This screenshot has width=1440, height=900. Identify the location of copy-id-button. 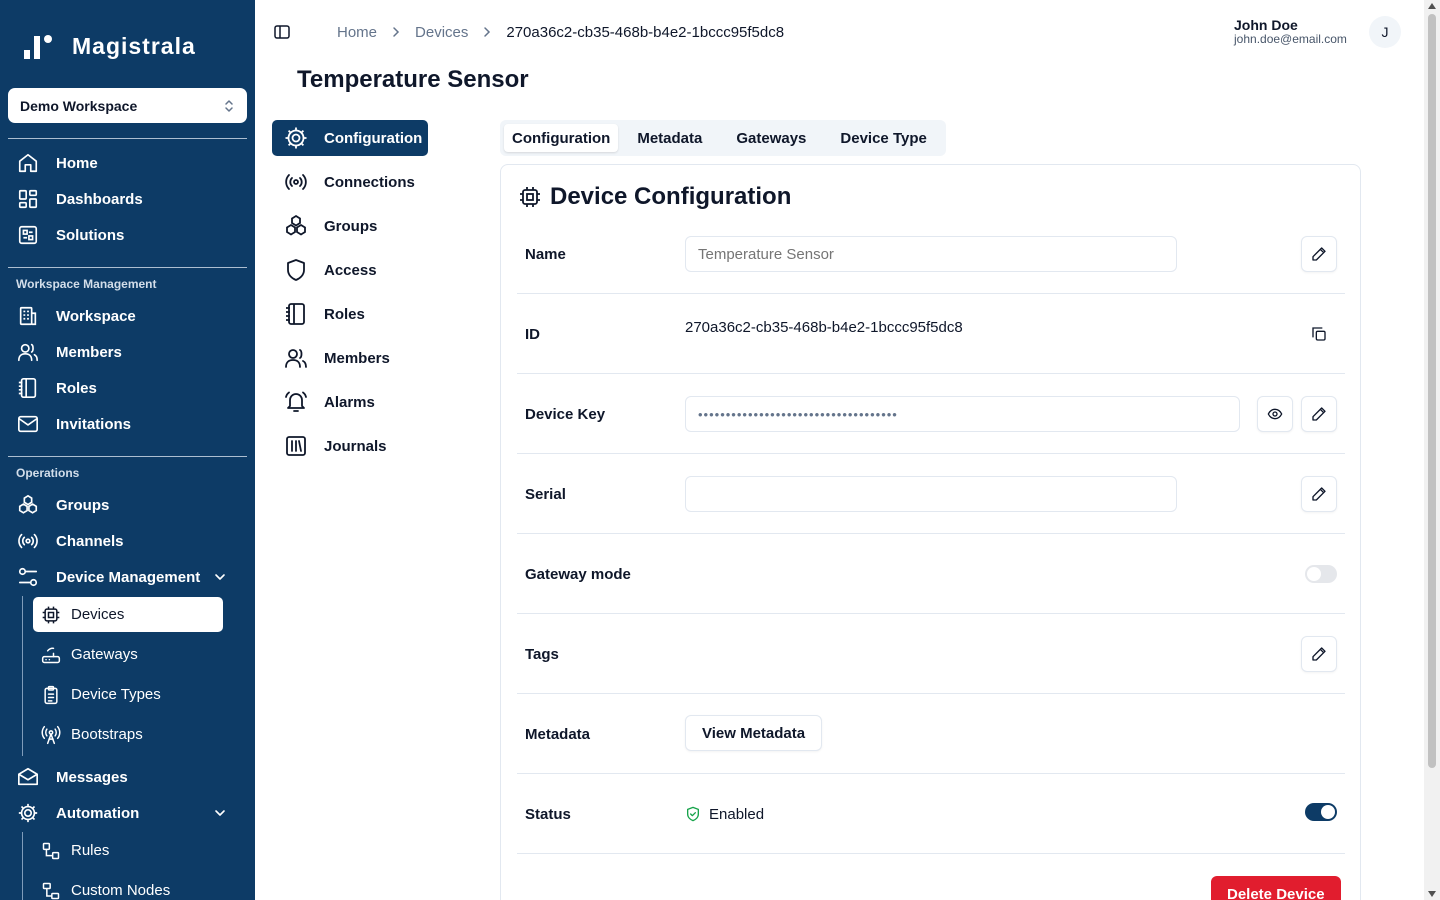
(1319, 334).